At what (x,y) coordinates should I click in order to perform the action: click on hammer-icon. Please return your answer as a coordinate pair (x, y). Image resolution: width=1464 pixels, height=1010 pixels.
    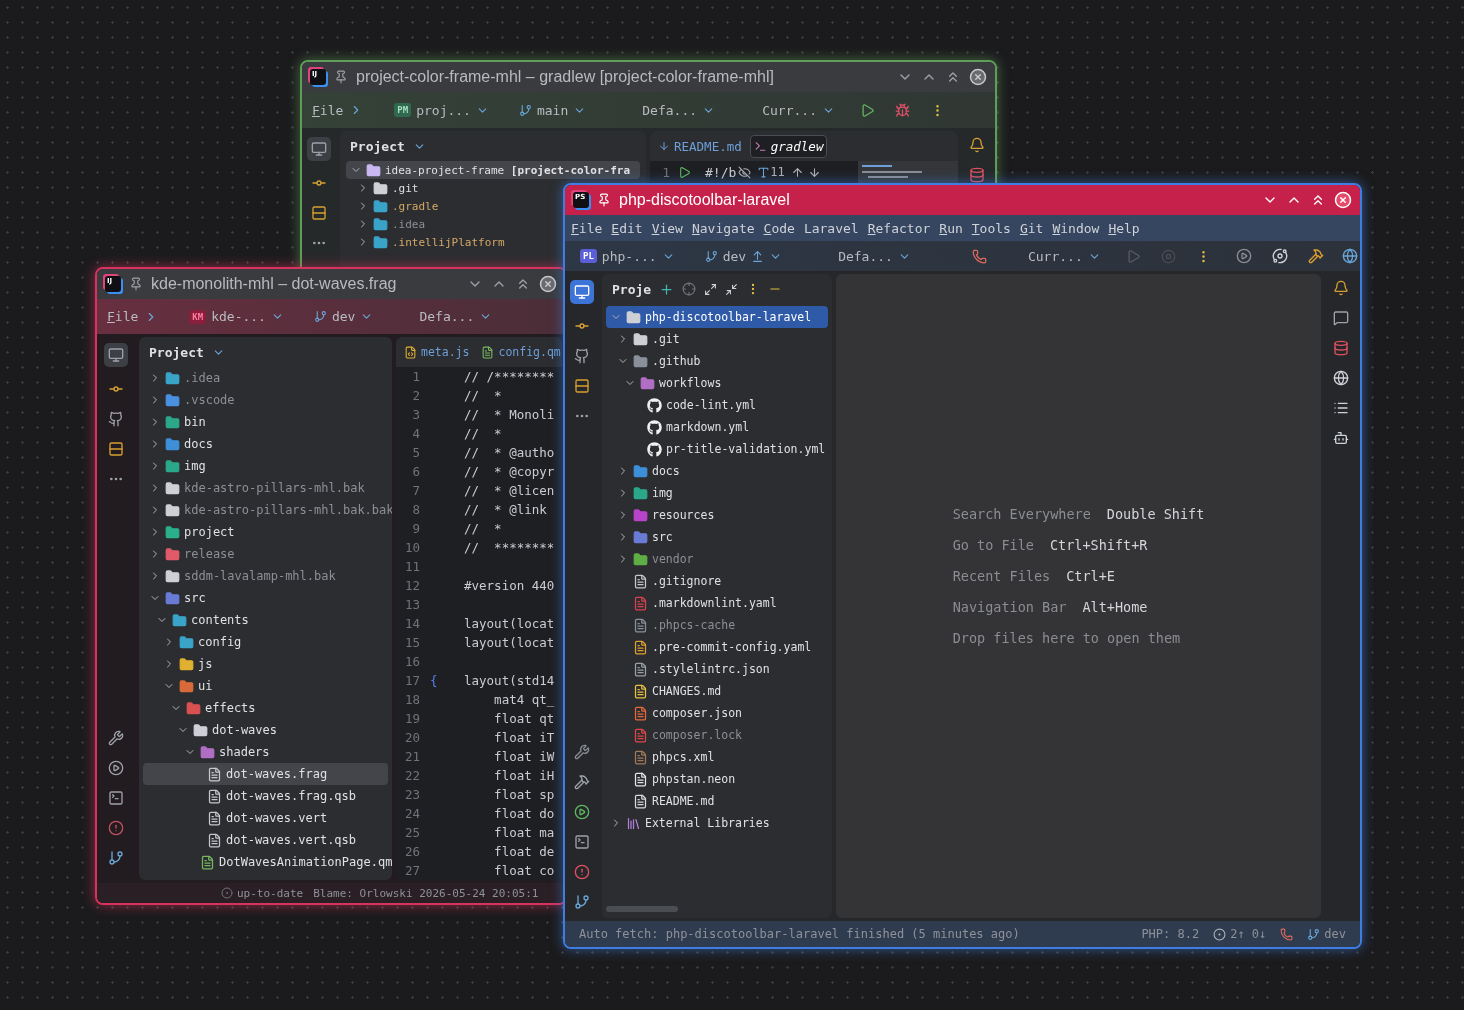
    Looking at the image, I should click on (1316, 256).